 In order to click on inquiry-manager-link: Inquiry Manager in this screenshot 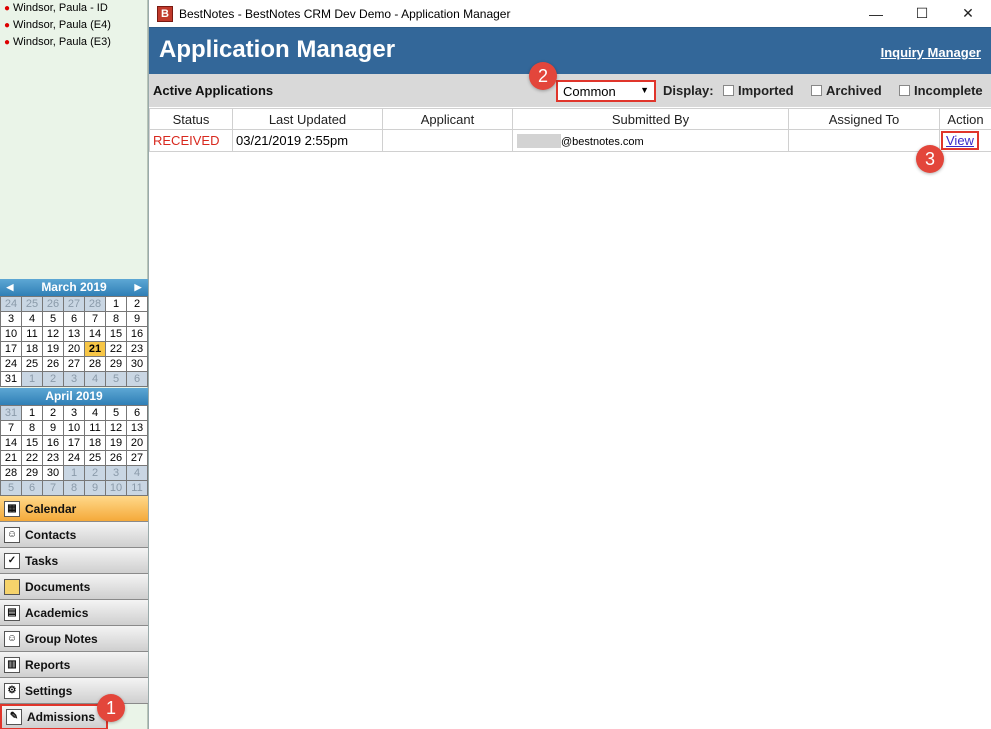, I will do `click(931, 52)`.